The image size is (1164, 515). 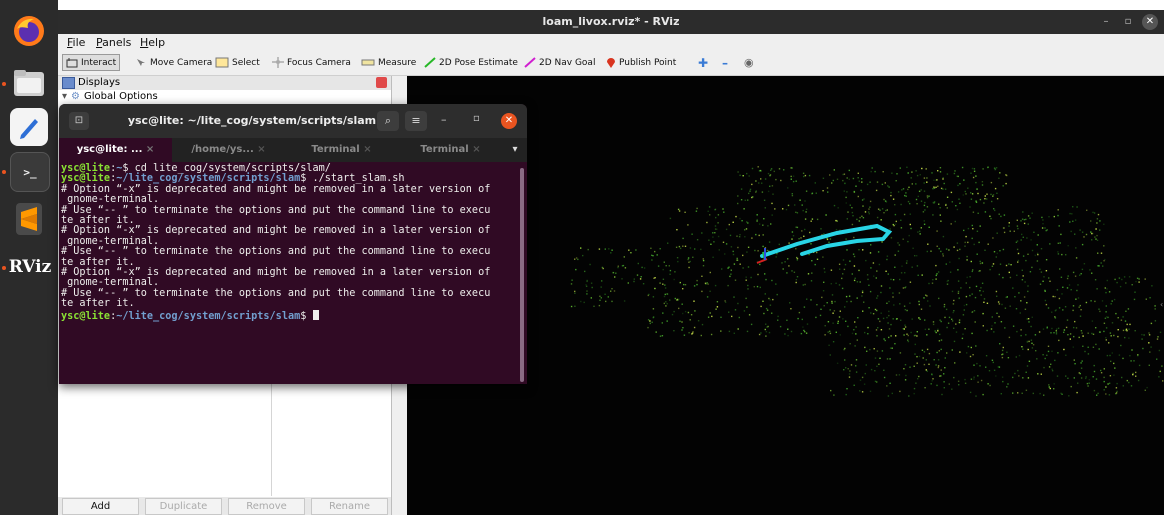 I want to click on rviz-icon: RViz, so click(x=30, y=267).